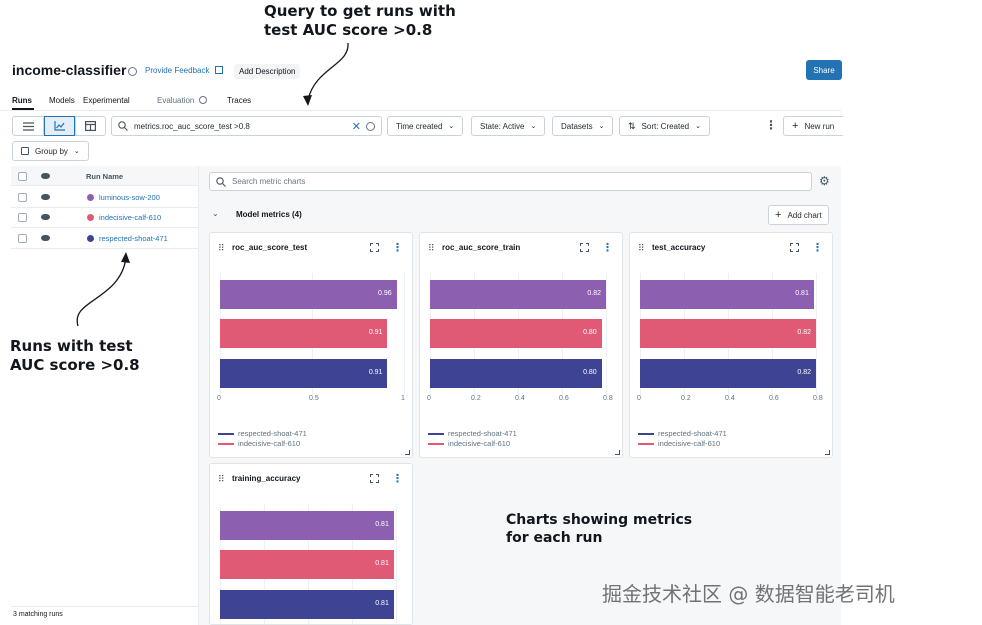  Describe the element at coordinates (239, 100) in the screenshot. I see `tab-traces: Traces` at that location.